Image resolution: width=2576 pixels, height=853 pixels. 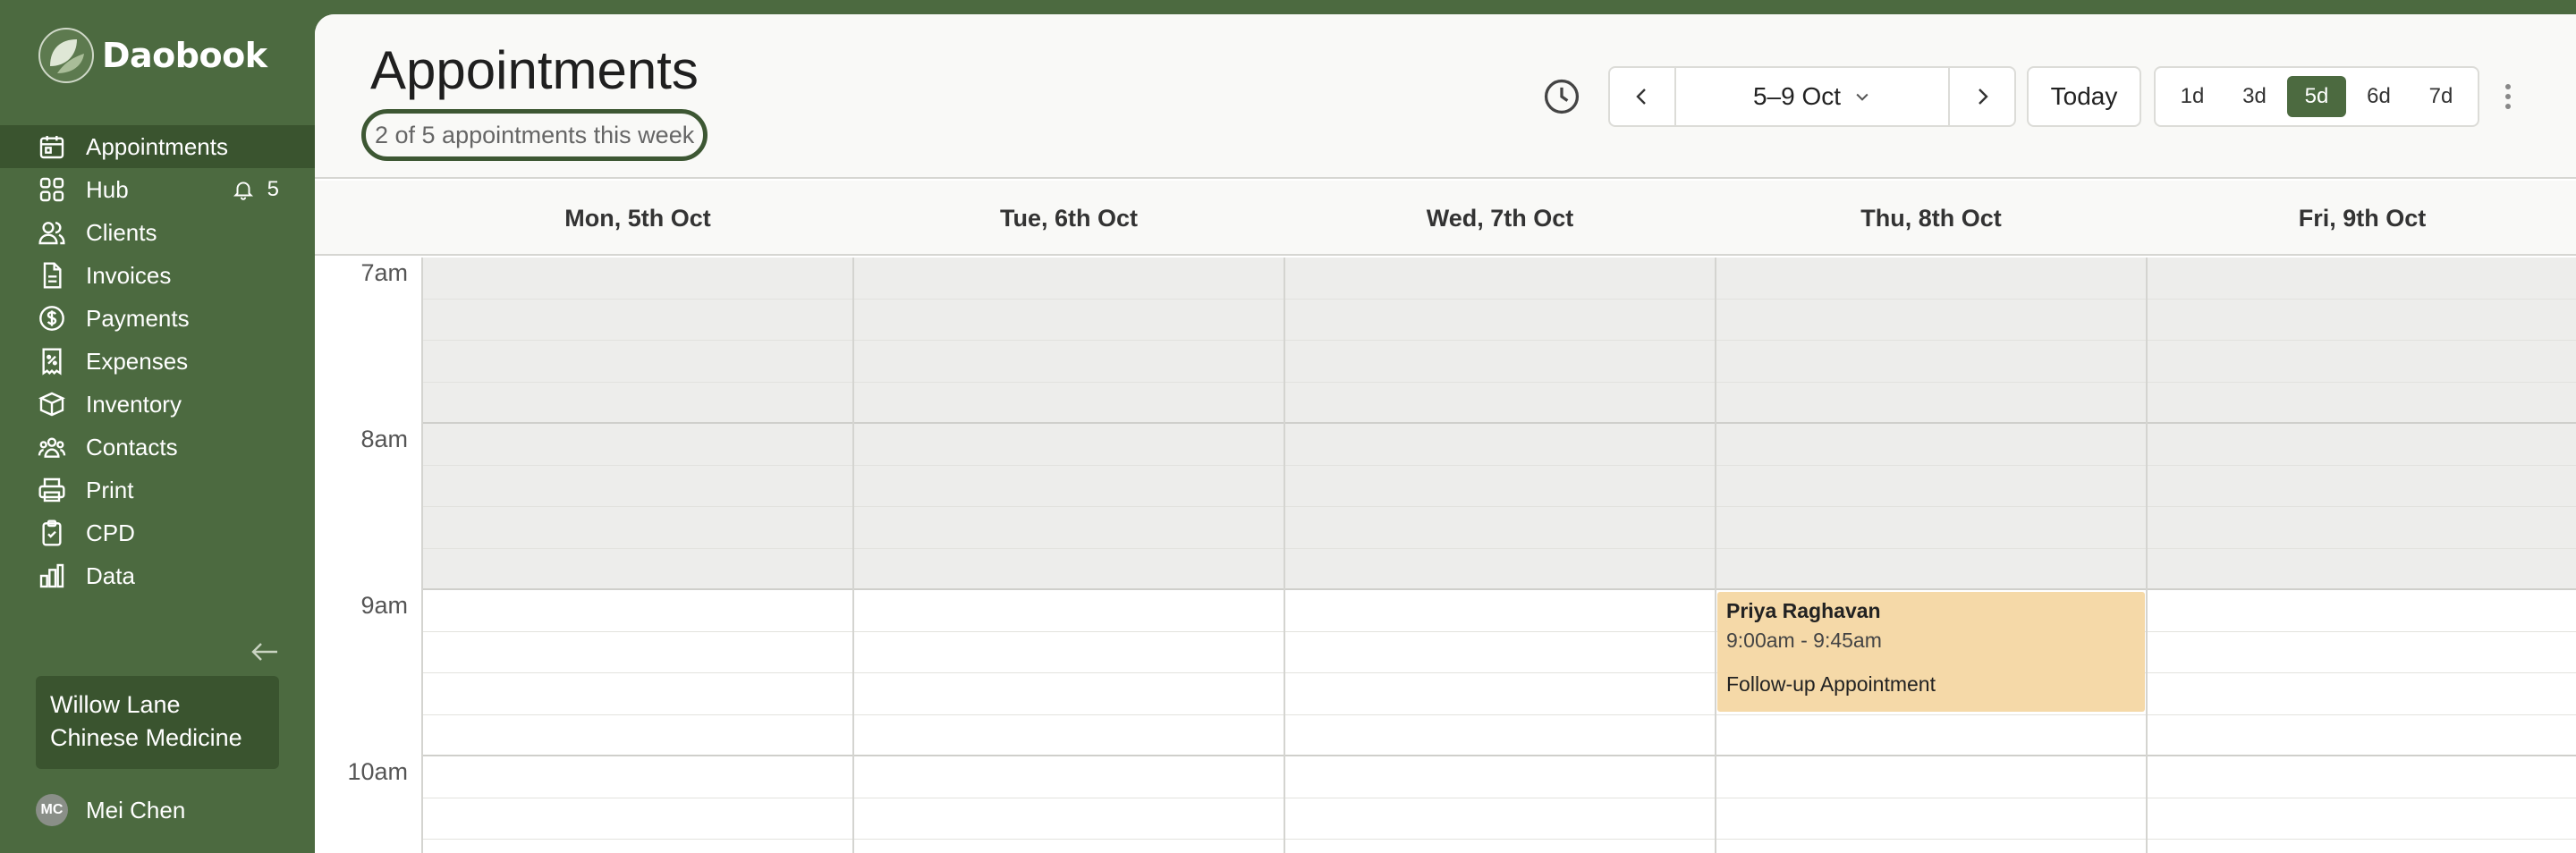 I want to click on practice-switcher: Willow Lane Chinese Medicine, so click(x=157, y=722).